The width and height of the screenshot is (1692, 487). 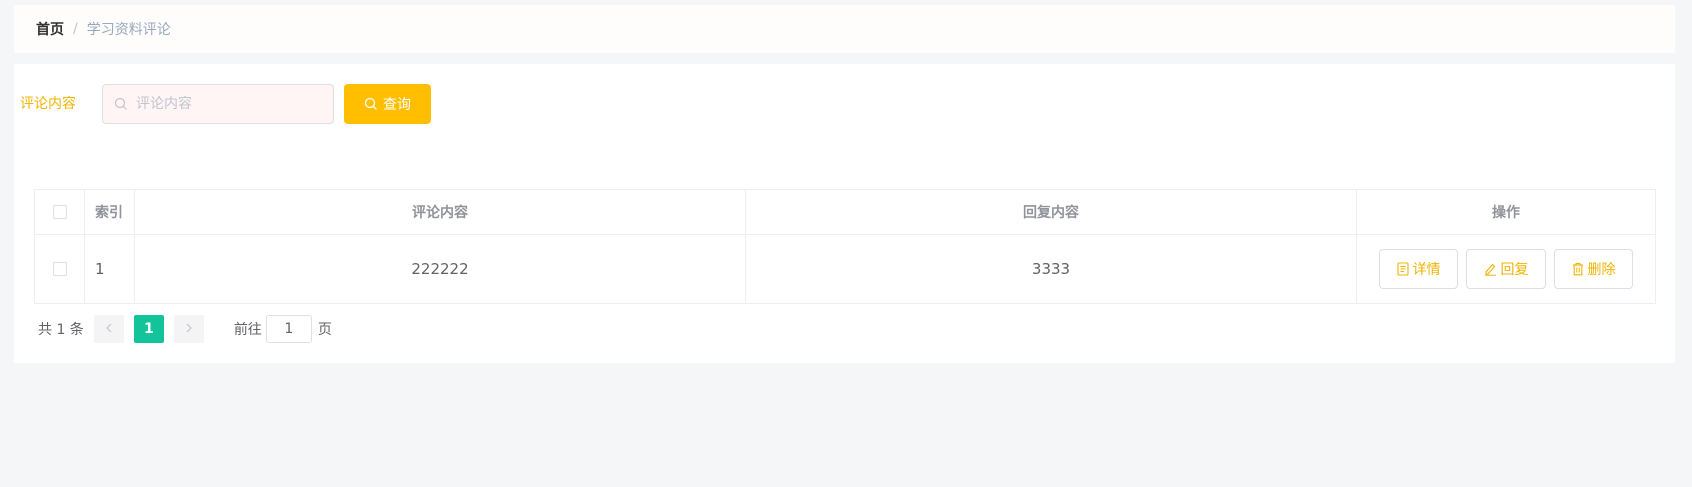 I want to click on row-checkbox, so click(x=59, y=269).